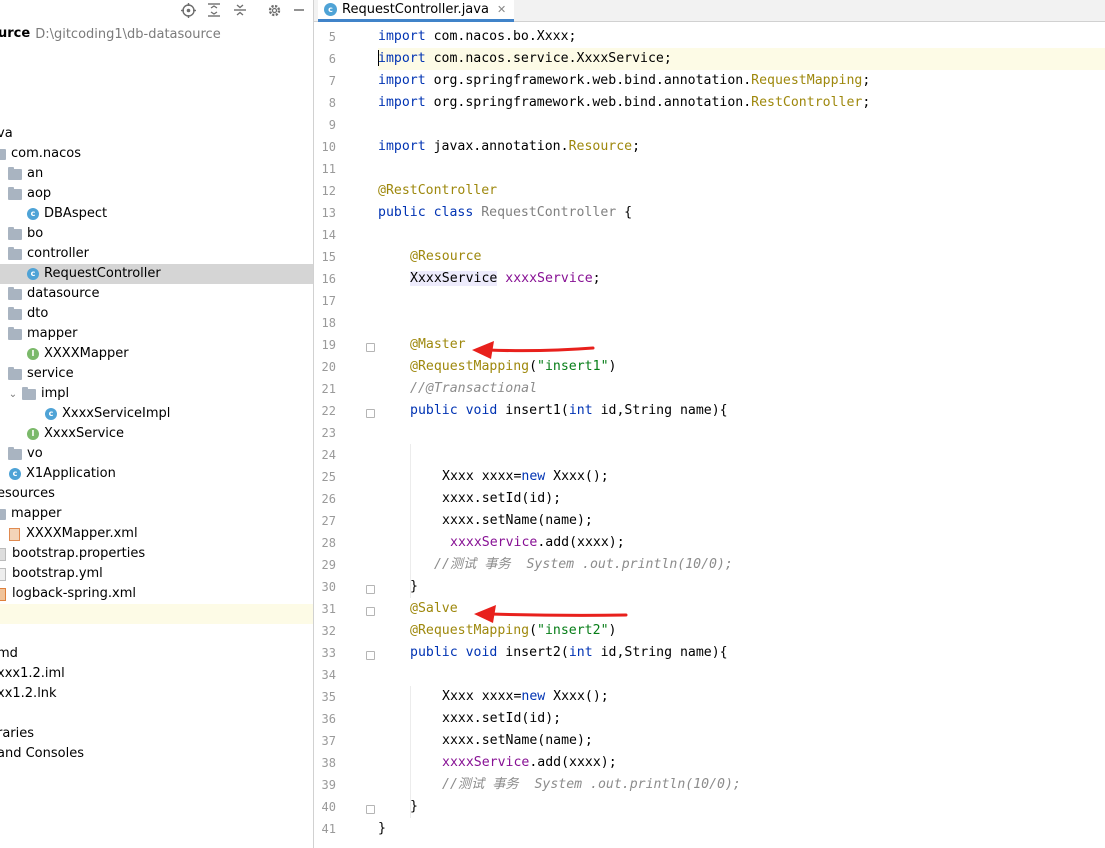 This screenshot has height=848, width=1105. What do you see at coordinates (240, 10) in the screenshot?
I see `collapse-all-icon` at bounding box center [240, 10].